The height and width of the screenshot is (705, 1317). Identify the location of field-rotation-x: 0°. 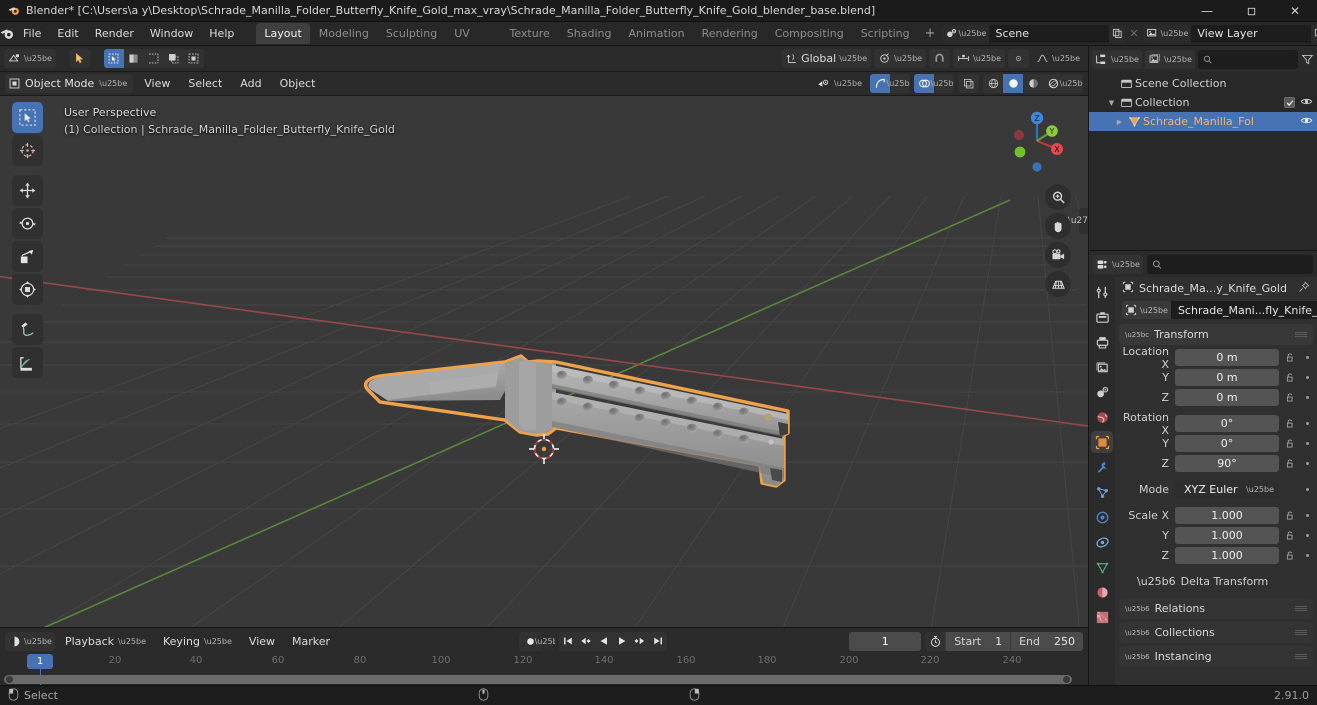
(1227, 423).